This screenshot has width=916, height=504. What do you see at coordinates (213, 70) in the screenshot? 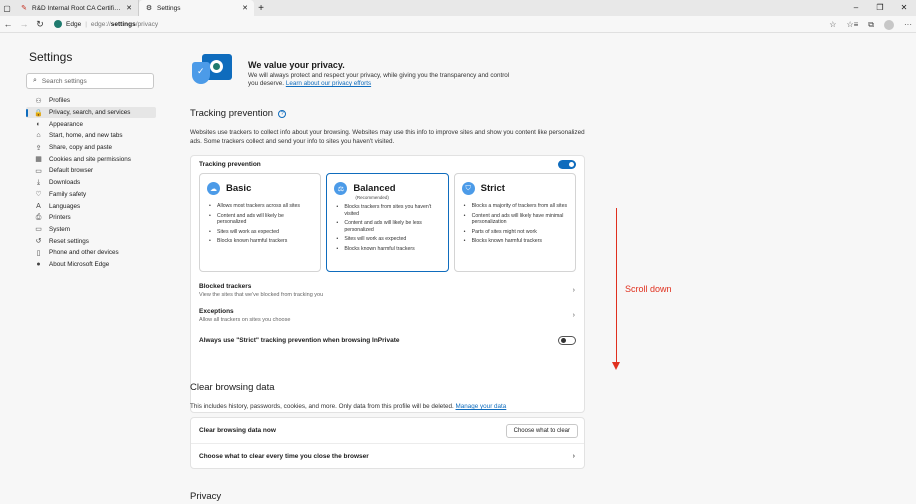
I see `privacy-illustration` at bounding box center [213, 70].